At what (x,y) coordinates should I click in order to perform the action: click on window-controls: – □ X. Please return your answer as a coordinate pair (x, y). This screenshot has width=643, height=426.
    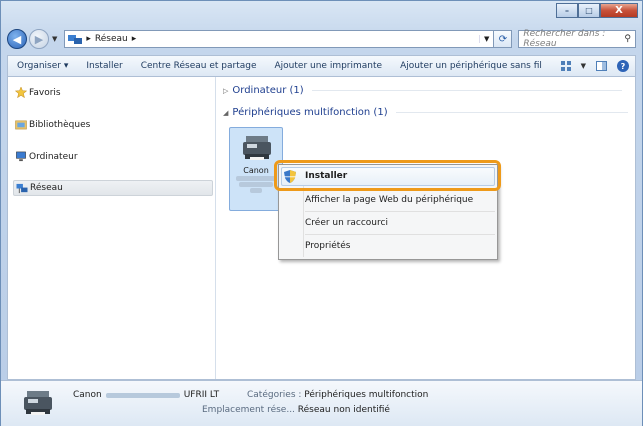
    Looking at the image, I should click on (597, 10).